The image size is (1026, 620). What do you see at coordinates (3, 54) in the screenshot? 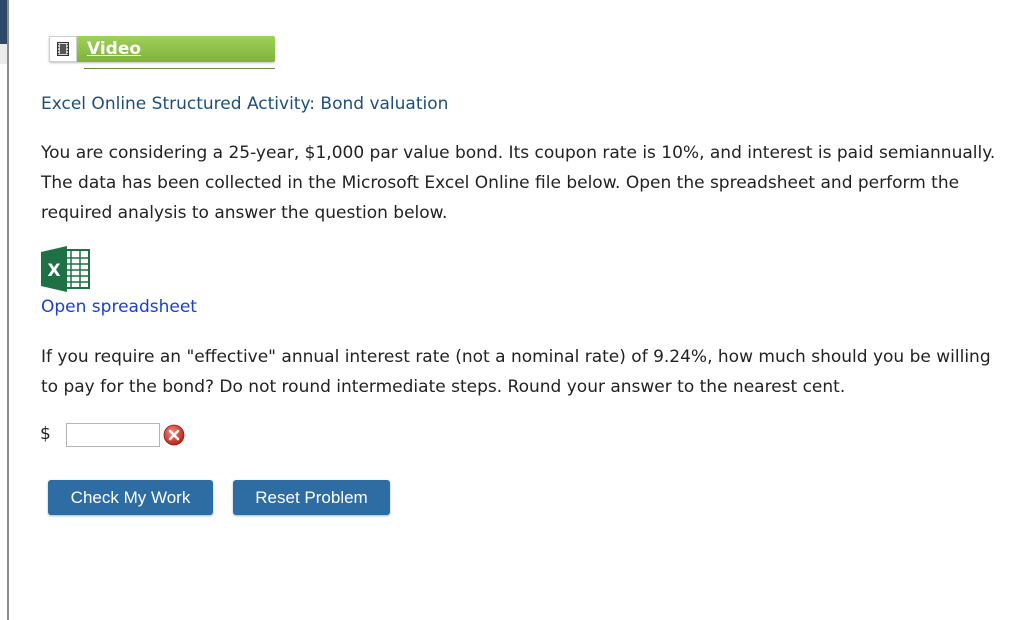
I see `window-edge-light` at bounding box center [3, 54].